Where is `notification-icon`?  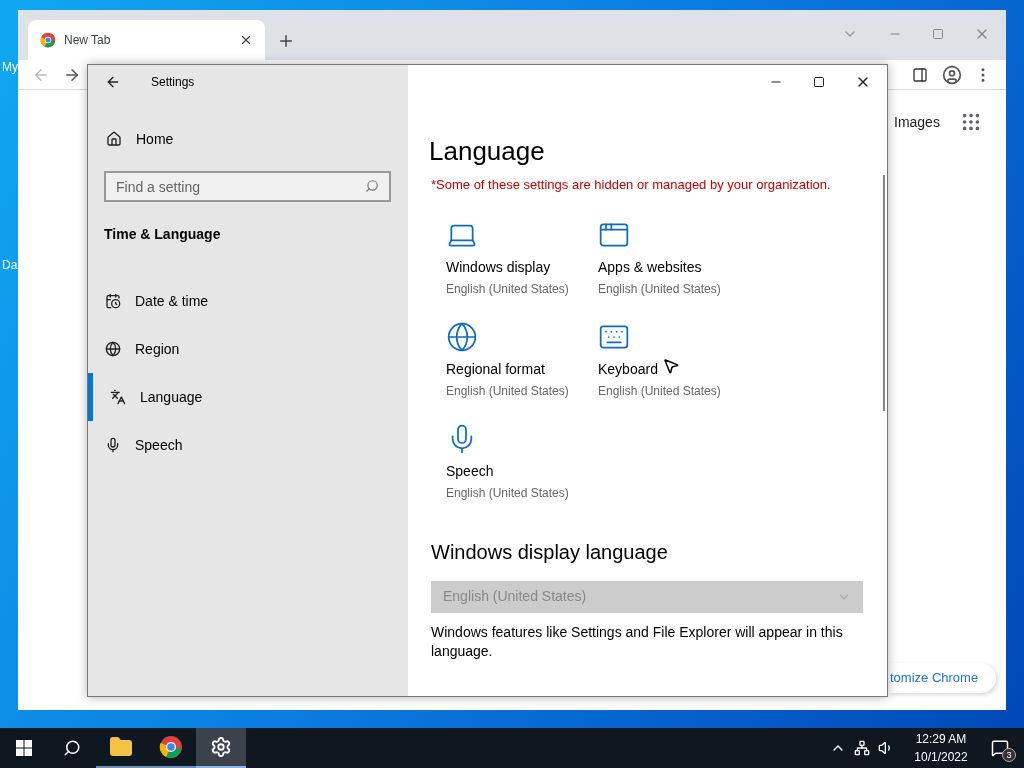
notification-icon is located at coordinates (1000, 748).